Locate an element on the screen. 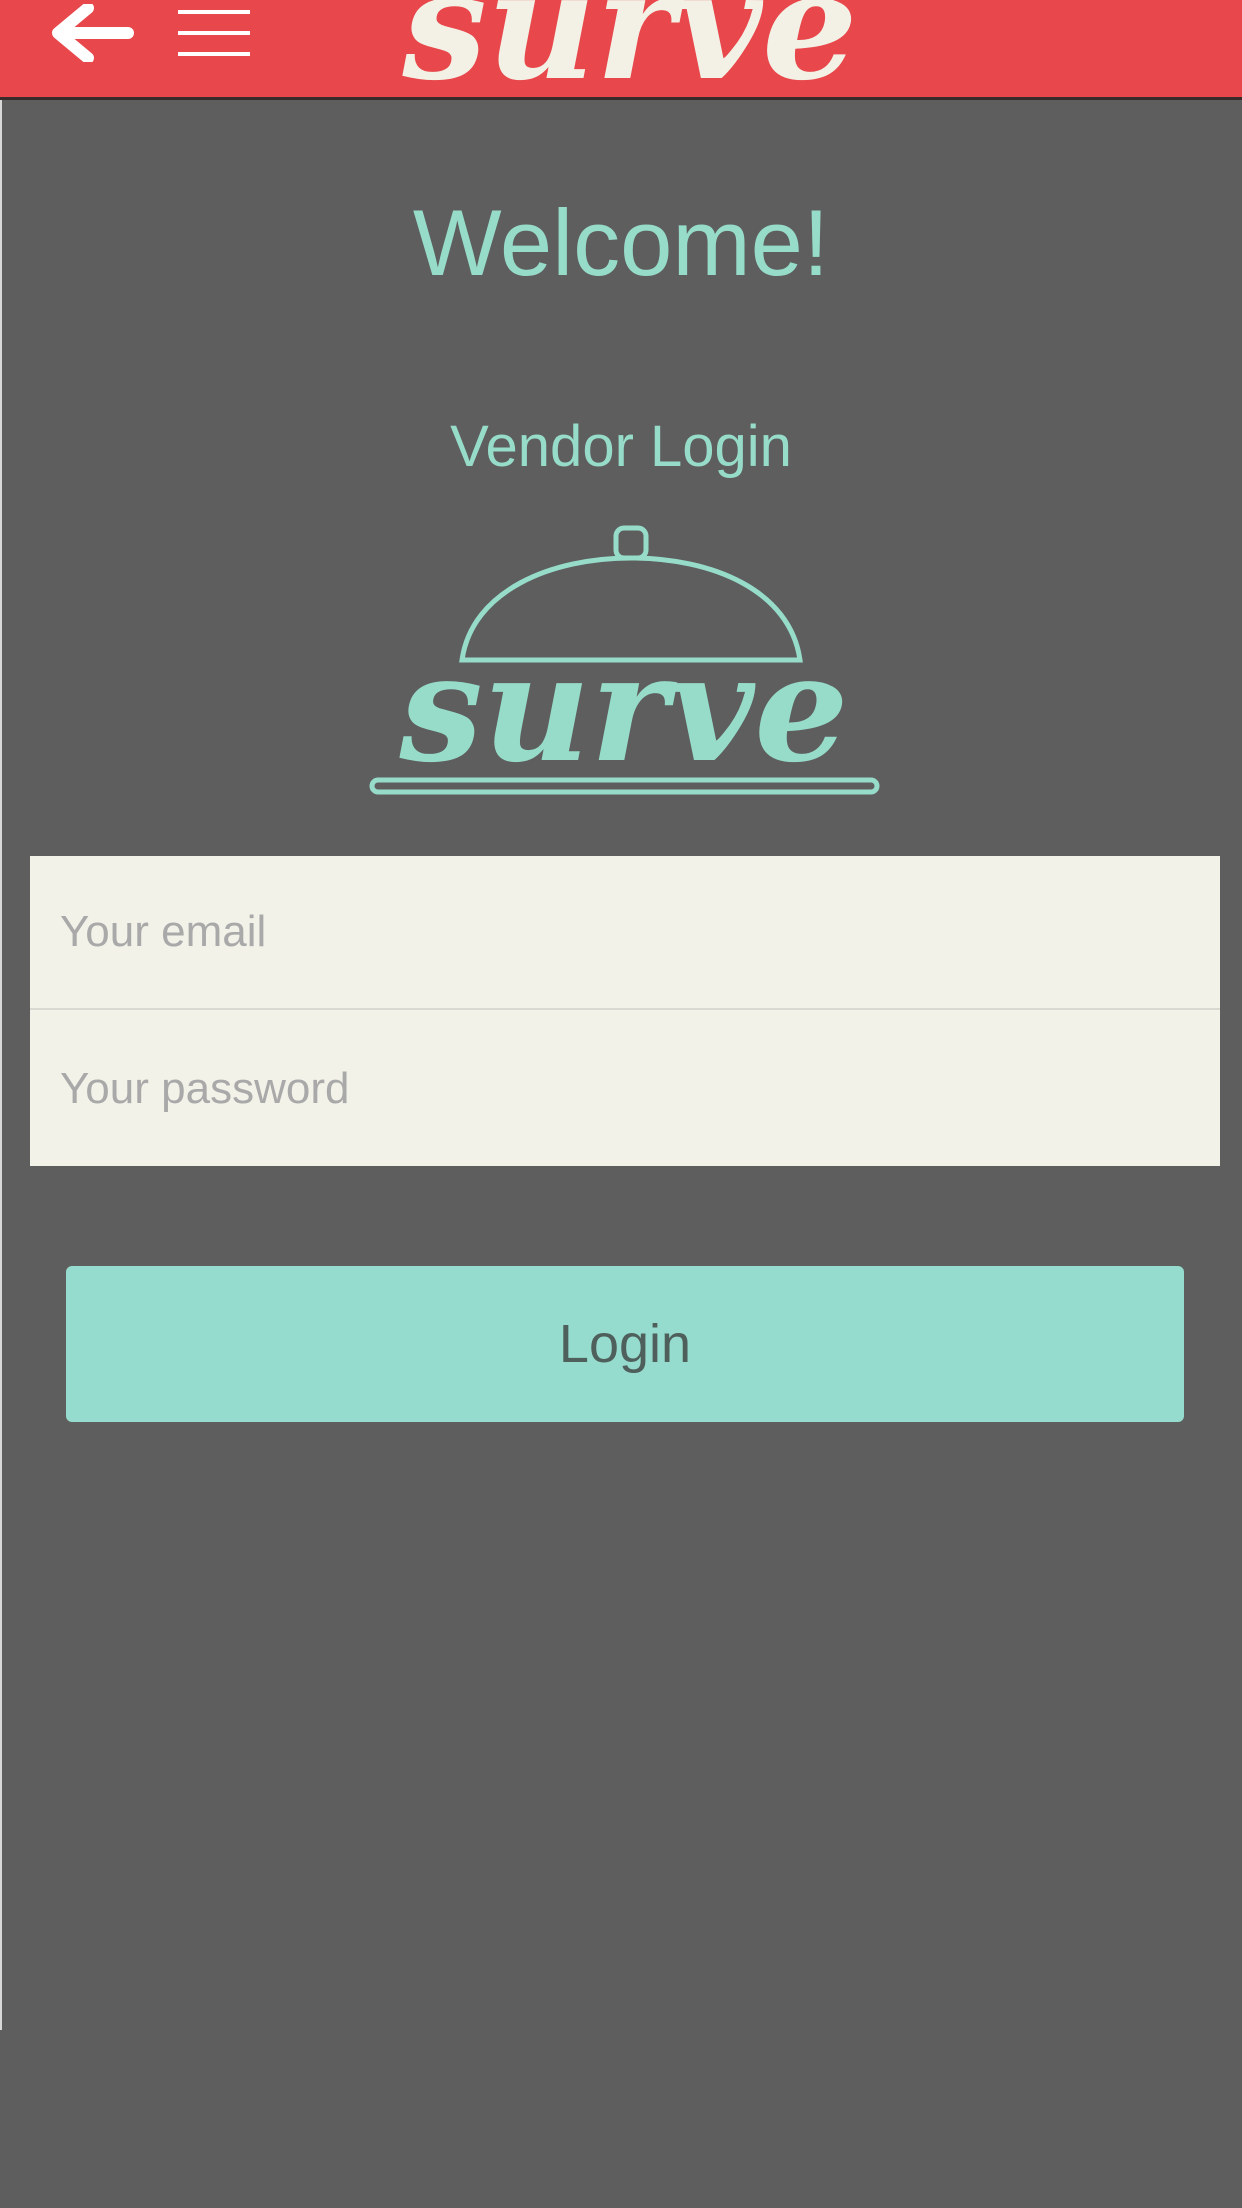 The height and width of the screenshot is (2208, 1242). password-field is located at coordinates (625, 1089).